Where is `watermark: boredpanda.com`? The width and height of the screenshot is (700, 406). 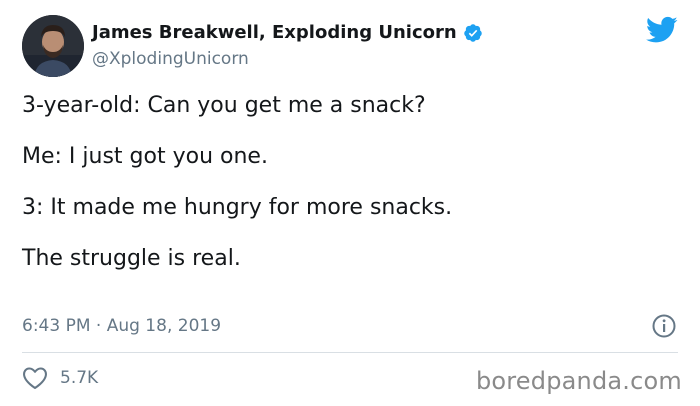 watermark: boredpanda.com is located at coordinates (578, 381).